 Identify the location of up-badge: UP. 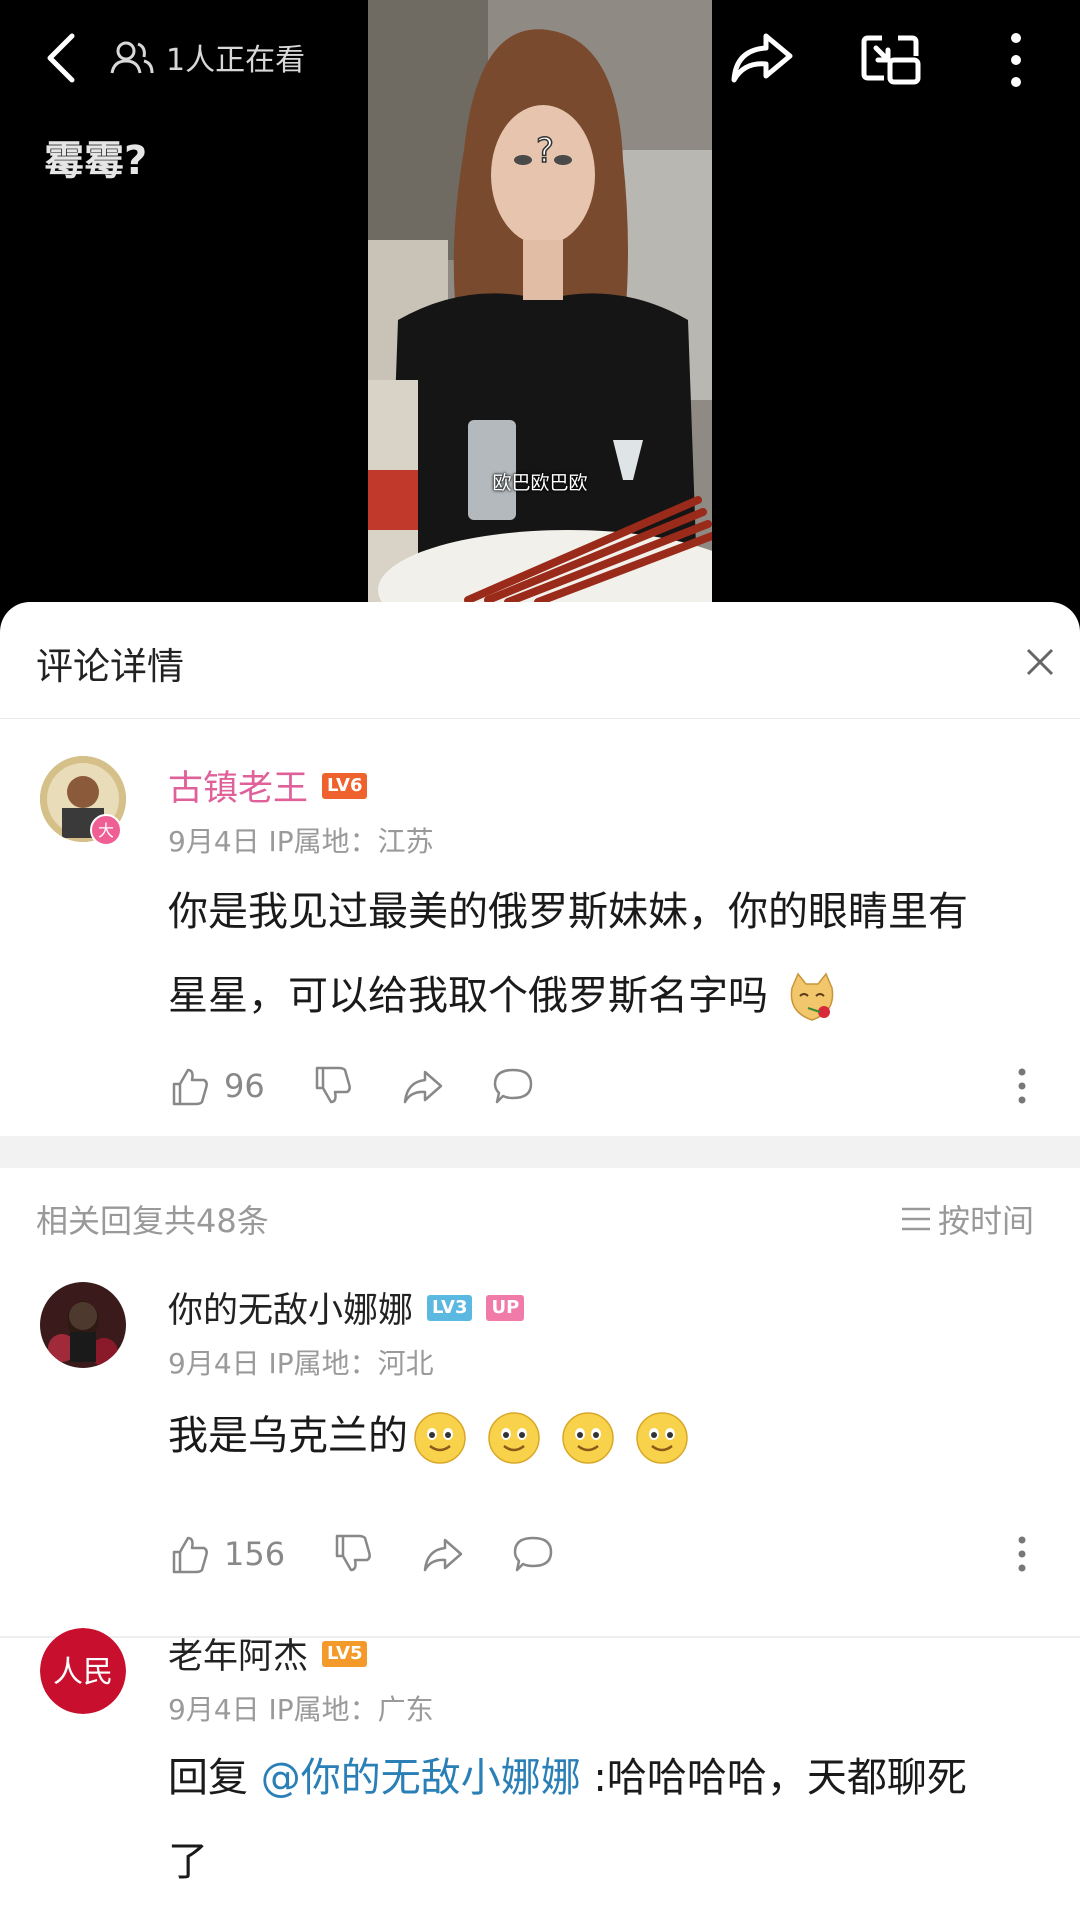
(505, 1308).